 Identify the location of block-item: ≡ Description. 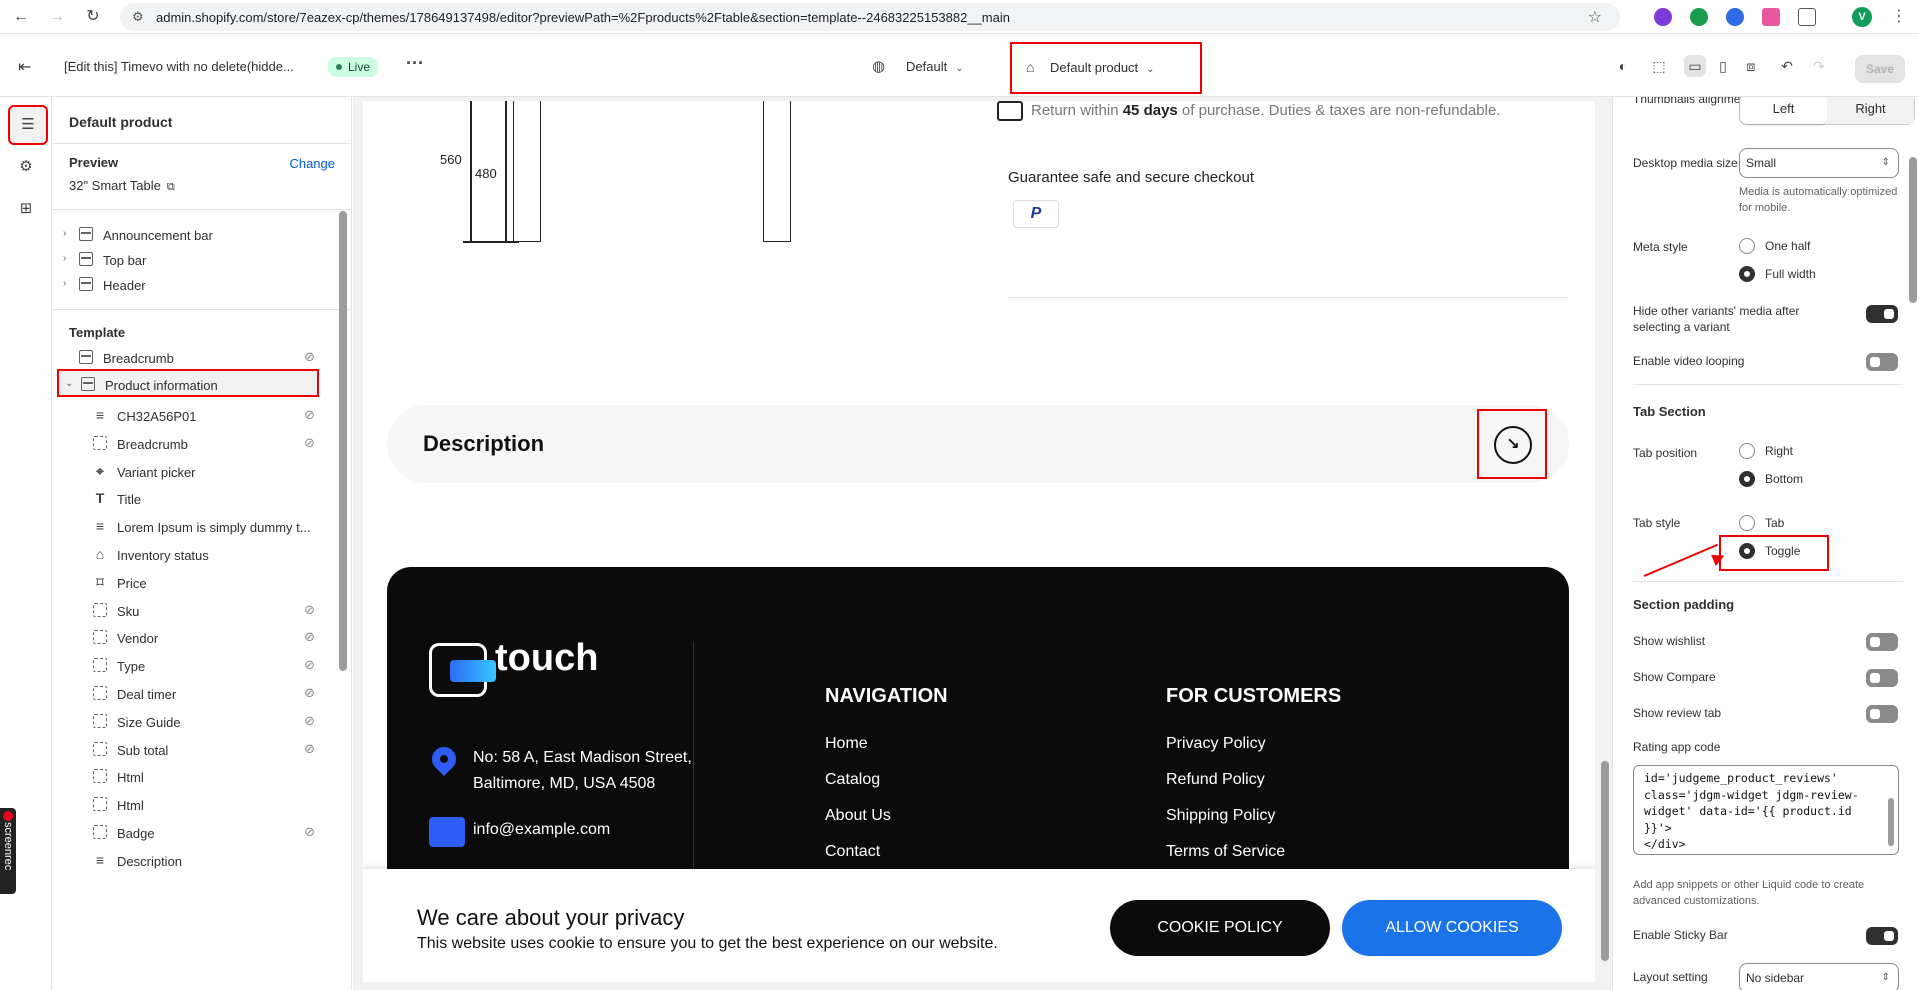
(188, 861).